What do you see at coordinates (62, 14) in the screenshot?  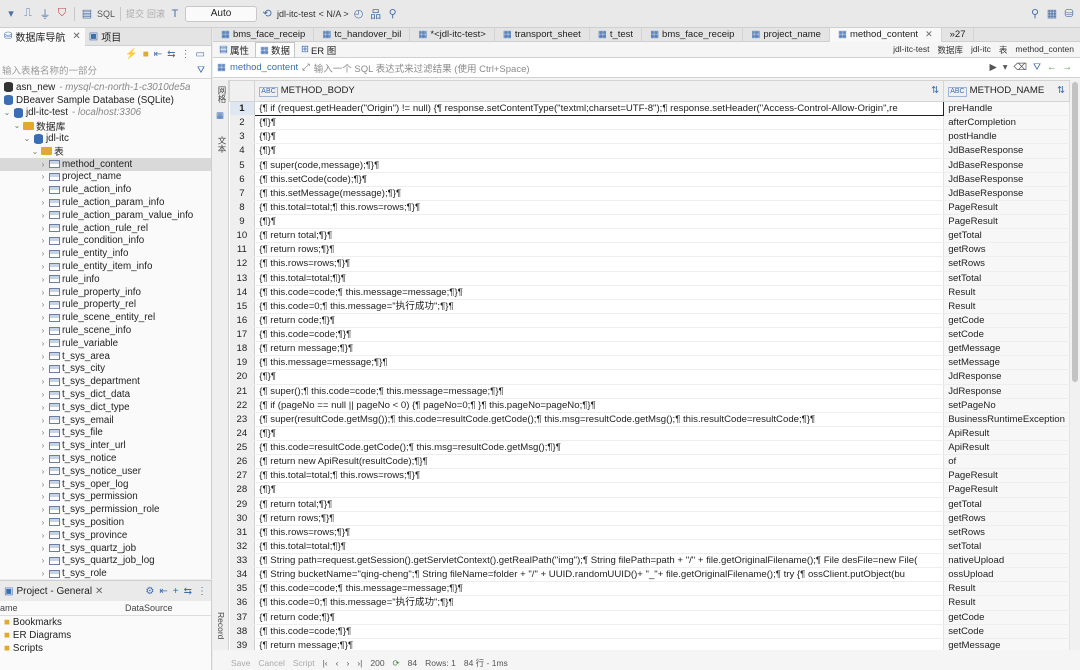 I see `shield-icon: ⛉` at bounding box center [62, 14].